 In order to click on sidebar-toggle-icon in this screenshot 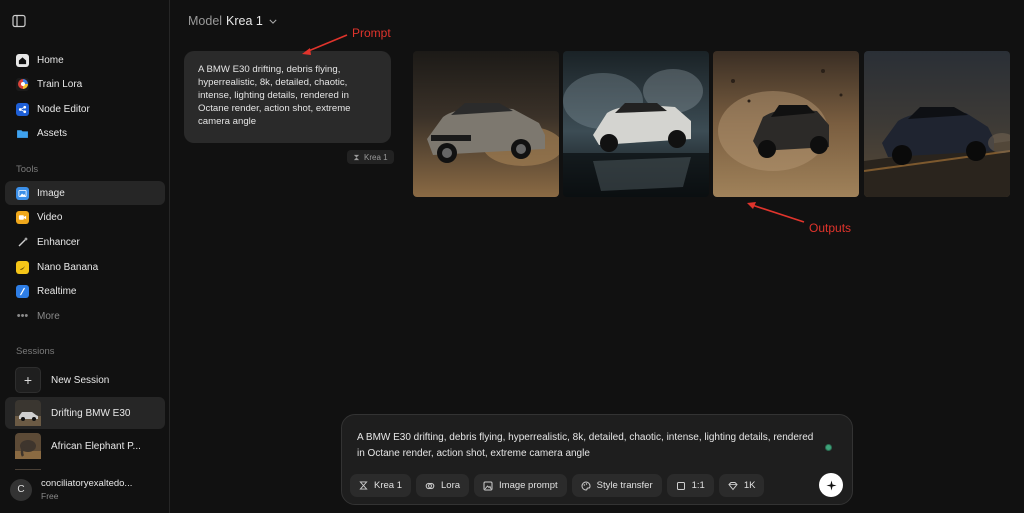, I will do `click(19, 21)`.